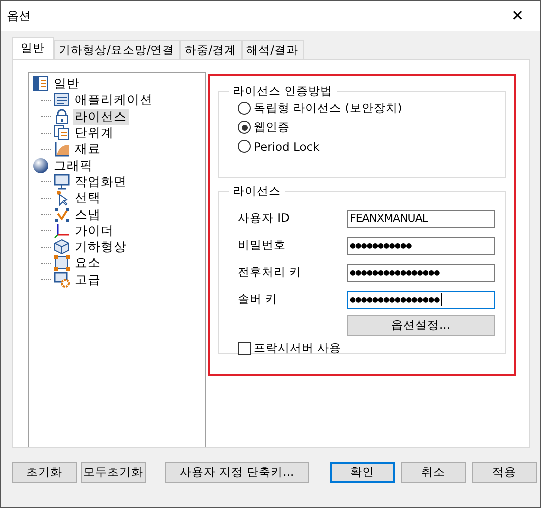 The image size is (541, 508). I want to click on checkbox-label: 프락시서버 사용, so click(298, 348).